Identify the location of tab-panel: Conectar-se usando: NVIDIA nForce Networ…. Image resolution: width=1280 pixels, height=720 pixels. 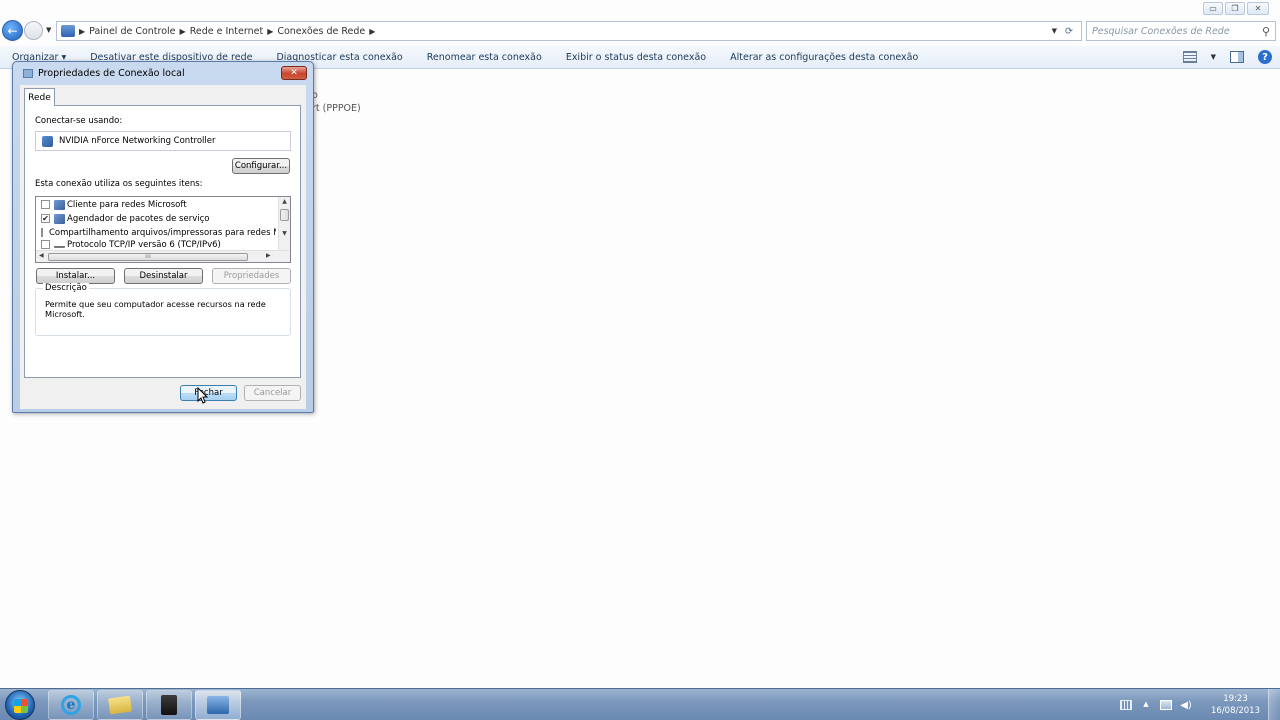
(162, 241).